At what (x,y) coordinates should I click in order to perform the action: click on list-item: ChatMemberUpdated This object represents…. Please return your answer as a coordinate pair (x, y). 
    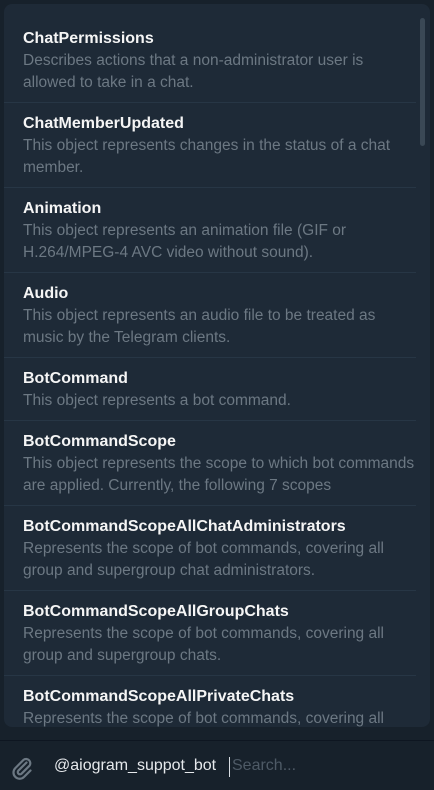
    Looking at the image, I should click on (210, 145).